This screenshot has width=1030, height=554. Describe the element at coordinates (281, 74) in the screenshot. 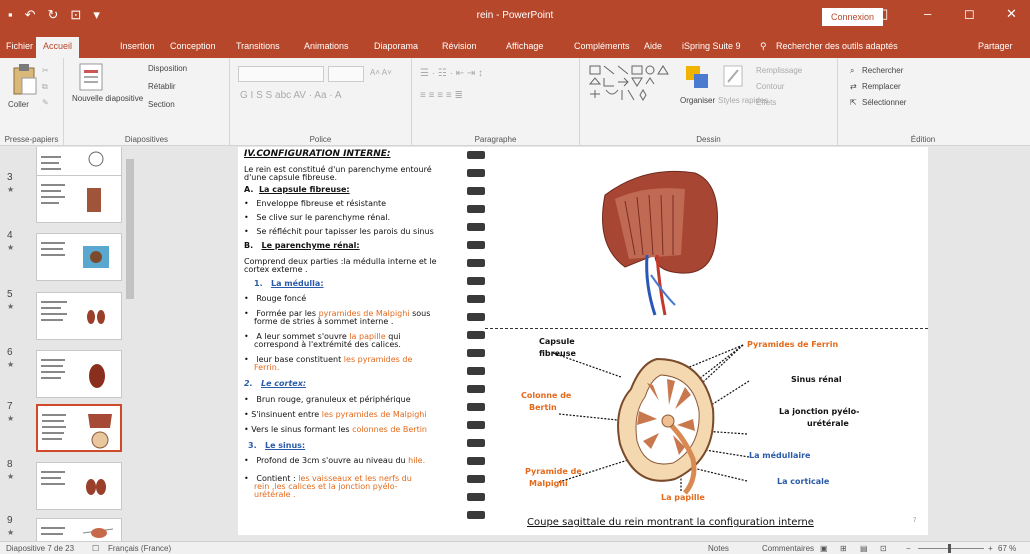

I see `font-name-input` at that location.